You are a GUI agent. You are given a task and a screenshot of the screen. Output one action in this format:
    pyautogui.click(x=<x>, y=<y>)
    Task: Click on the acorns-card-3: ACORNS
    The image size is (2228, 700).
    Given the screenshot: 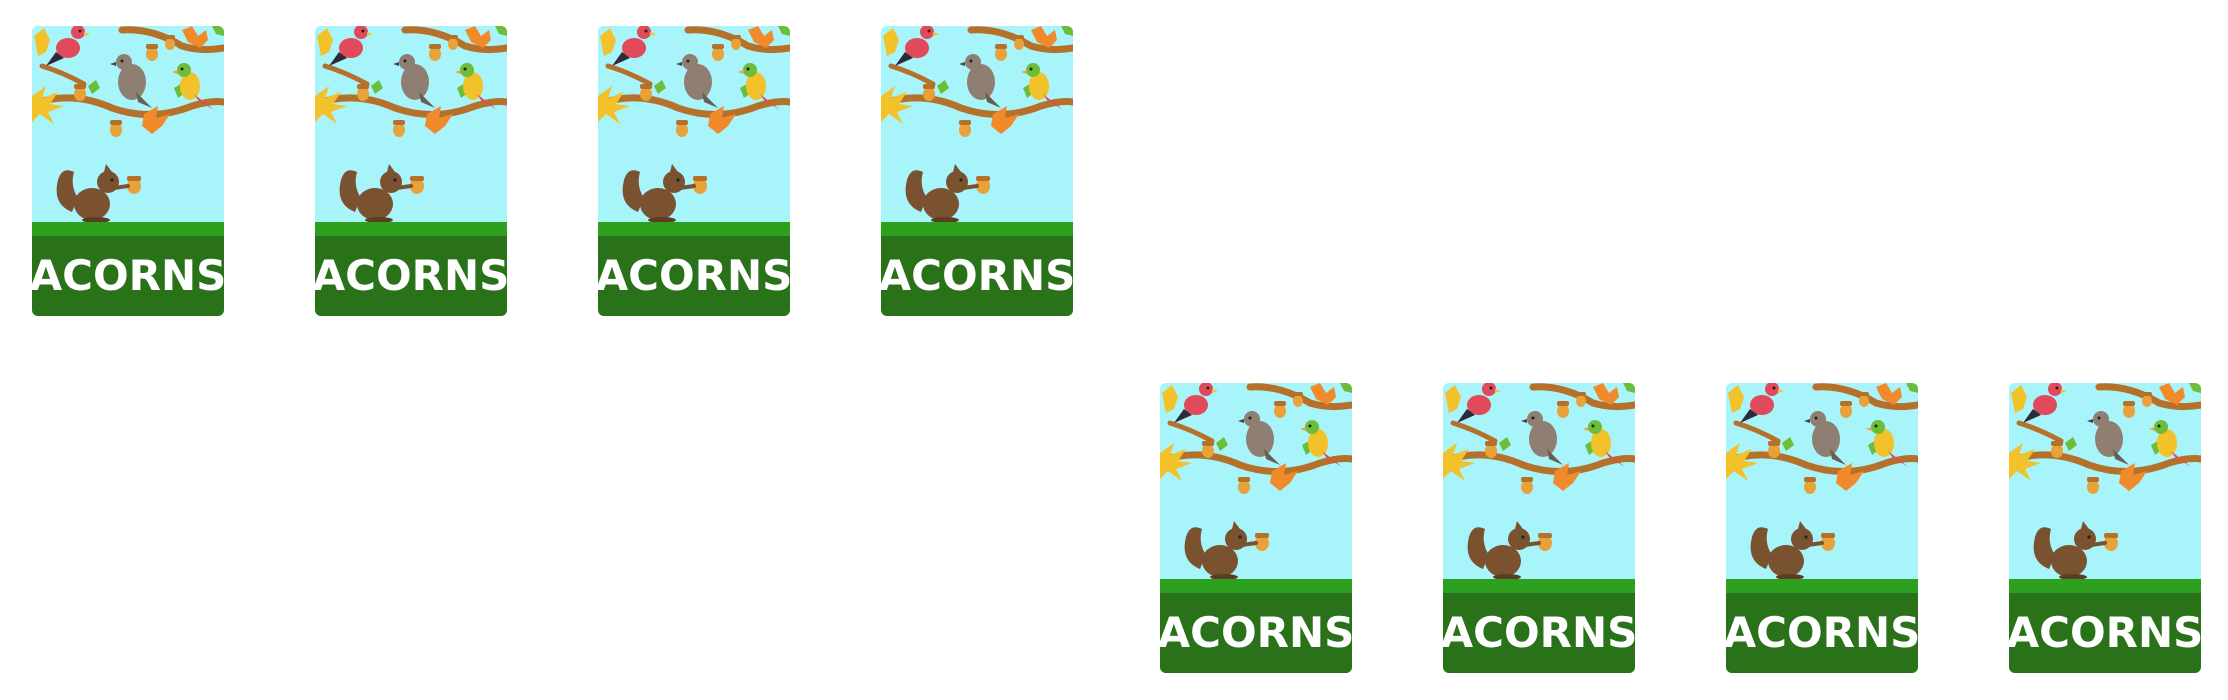 What is the action you would take?
    pyautogui.click(x=694, y=171)
    